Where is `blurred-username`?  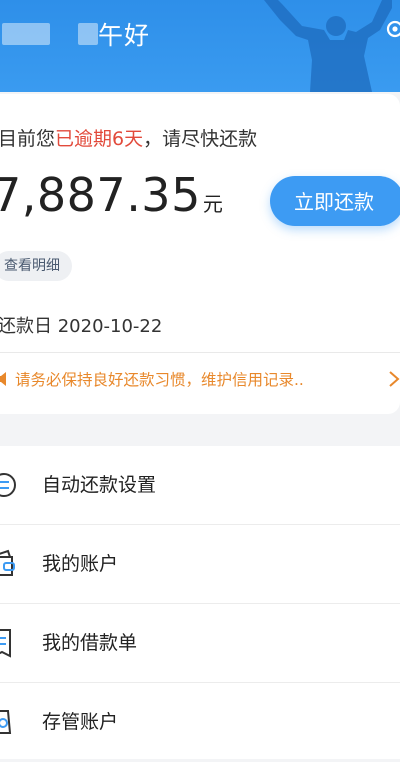
blurred-username is located at coordinates (26, 34).